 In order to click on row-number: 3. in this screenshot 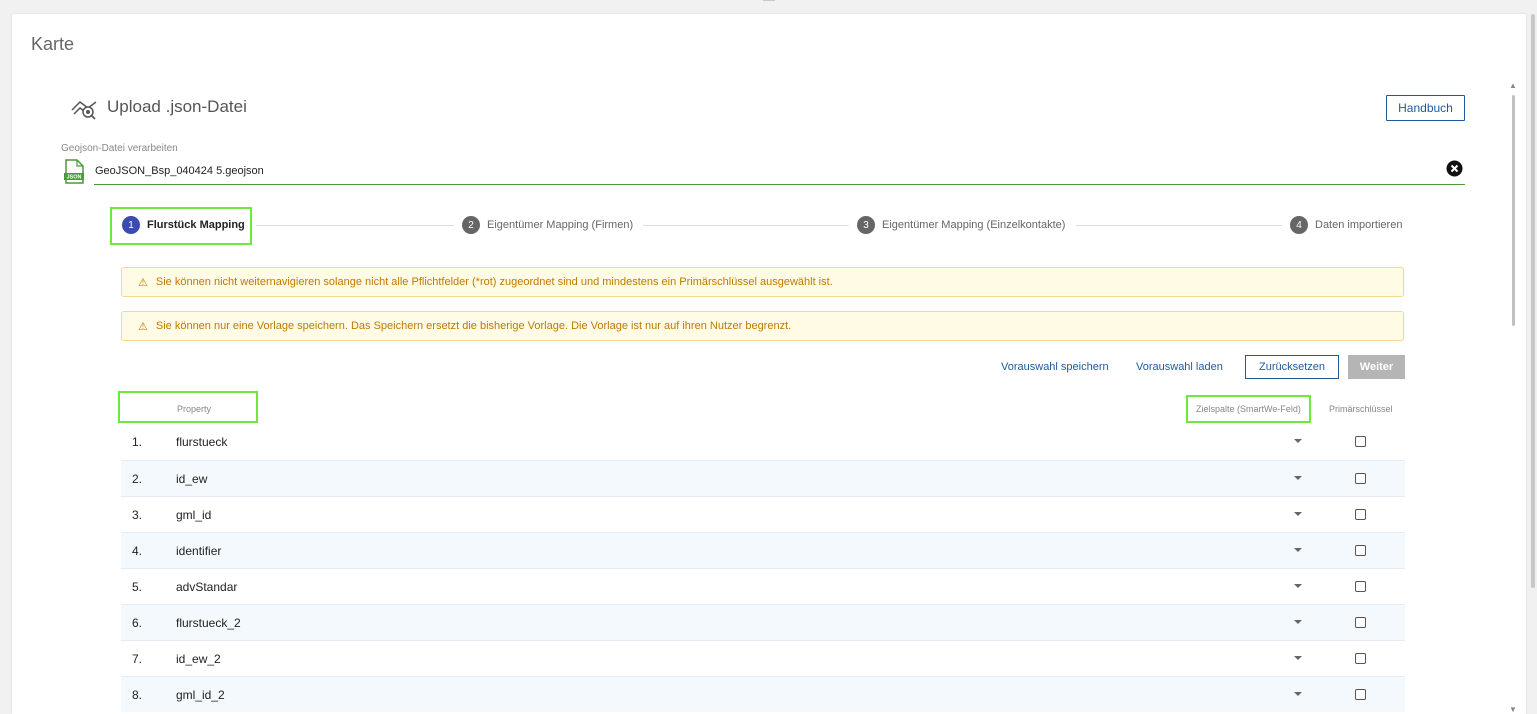, I will do `click(137, 515)`.